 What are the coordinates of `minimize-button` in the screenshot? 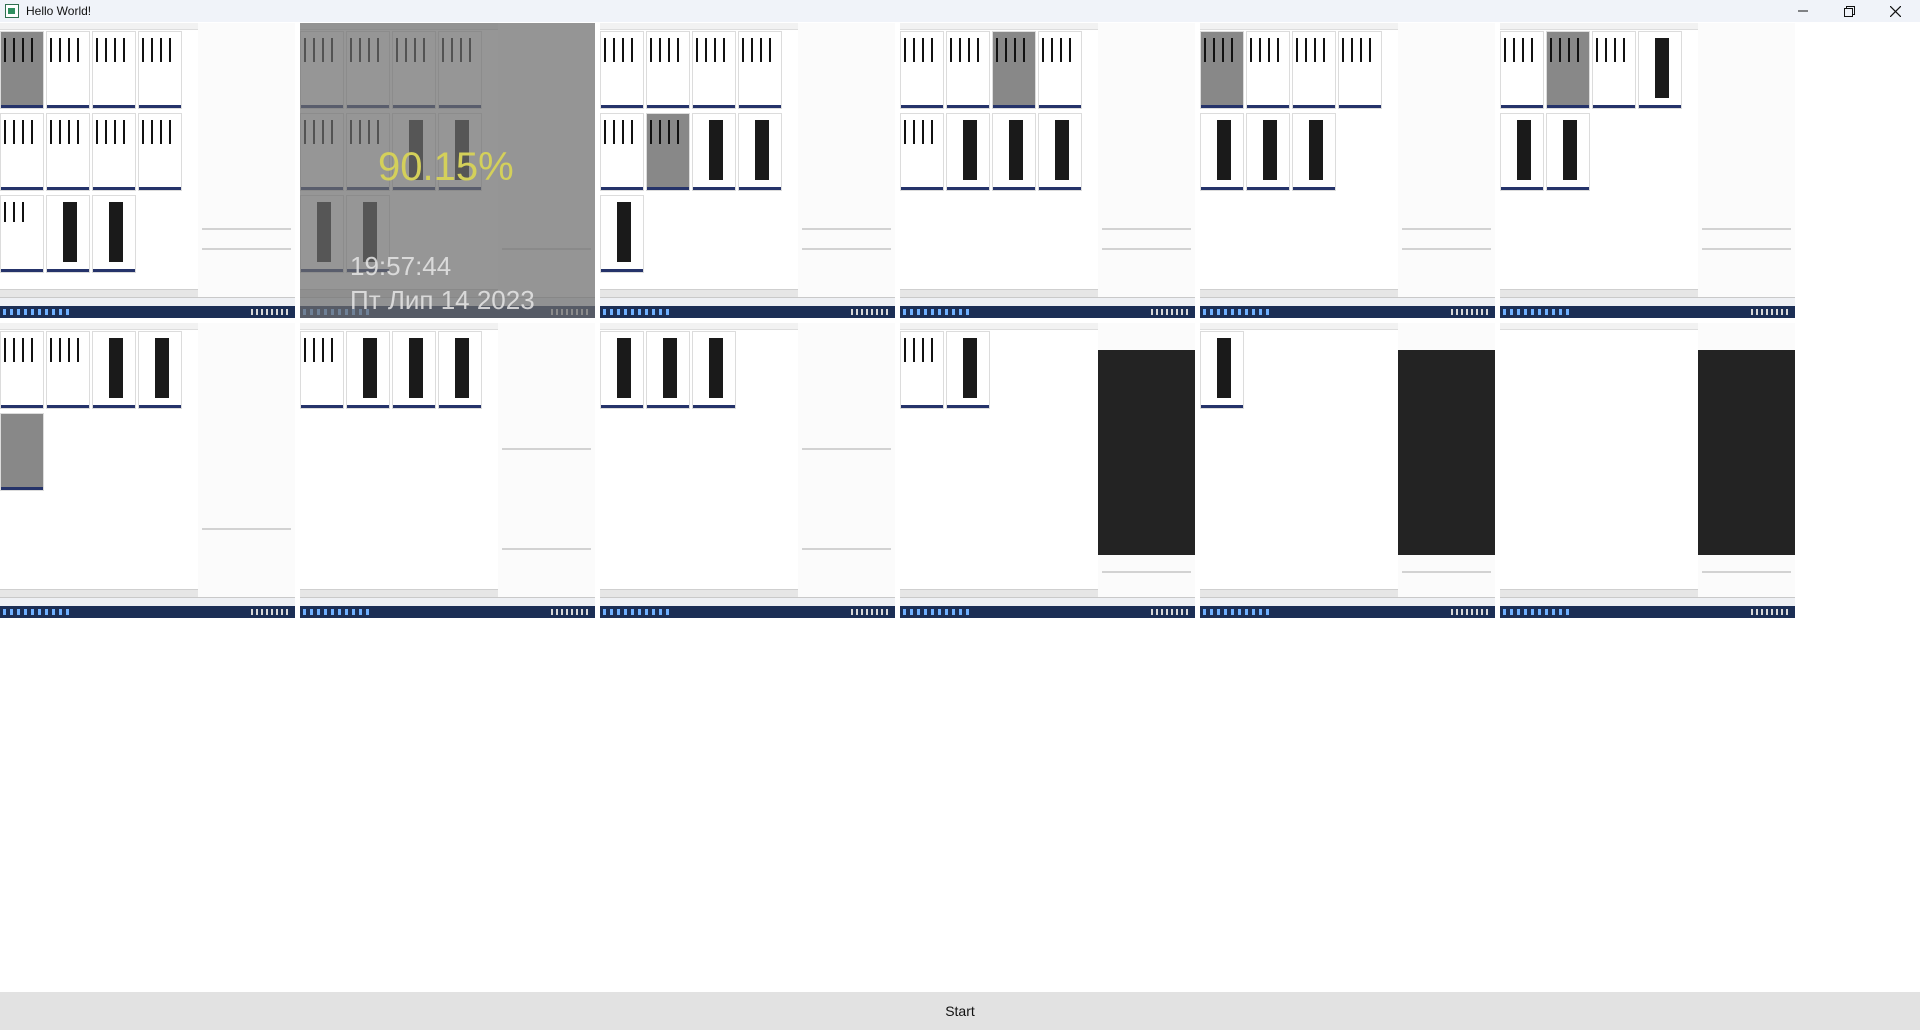 It's located at (1803, 11).